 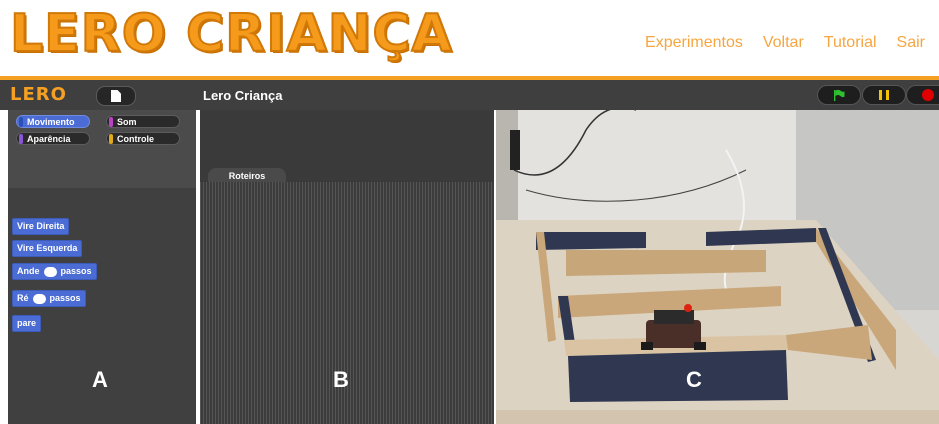 I want to click on stop-button, so click(x=922, y=95).